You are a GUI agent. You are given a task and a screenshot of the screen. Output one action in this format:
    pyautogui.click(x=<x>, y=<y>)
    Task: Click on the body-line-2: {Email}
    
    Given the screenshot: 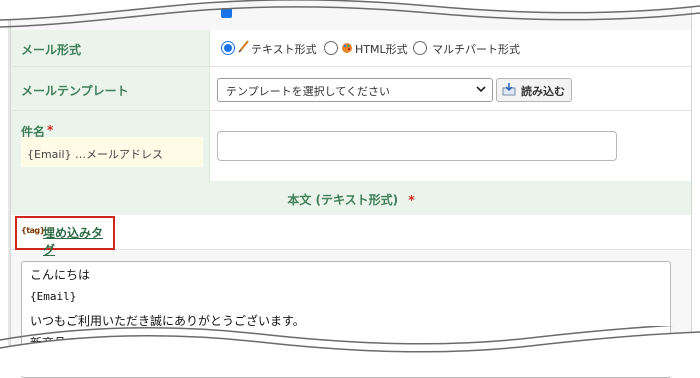 What is the action you would take?
    pyautogui.click(x=53, y=296)
    